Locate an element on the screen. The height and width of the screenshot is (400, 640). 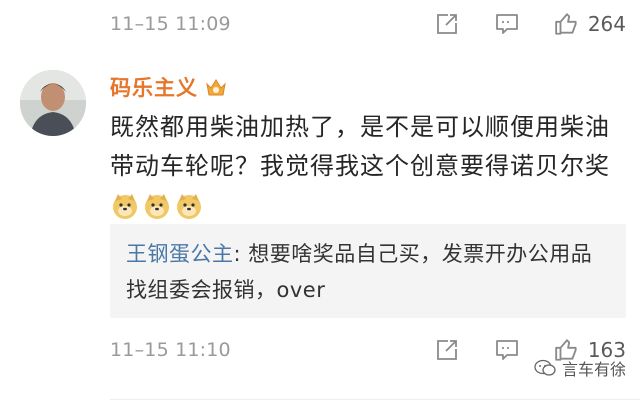
thumbs-up-icon is located at coordinates (566, 24).